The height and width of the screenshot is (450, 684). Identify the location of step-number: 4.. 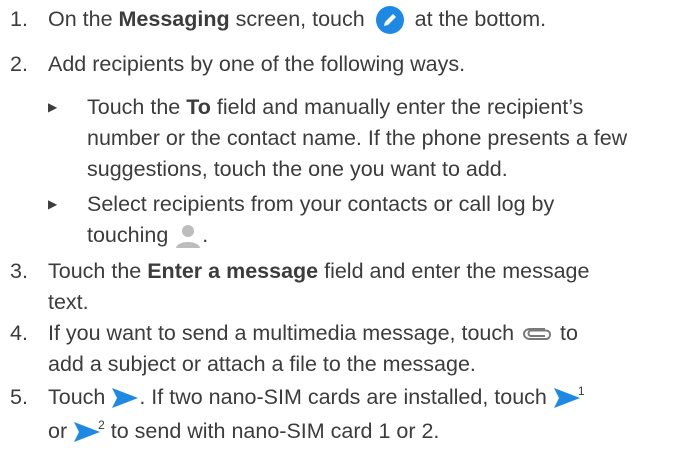
(19, 333).